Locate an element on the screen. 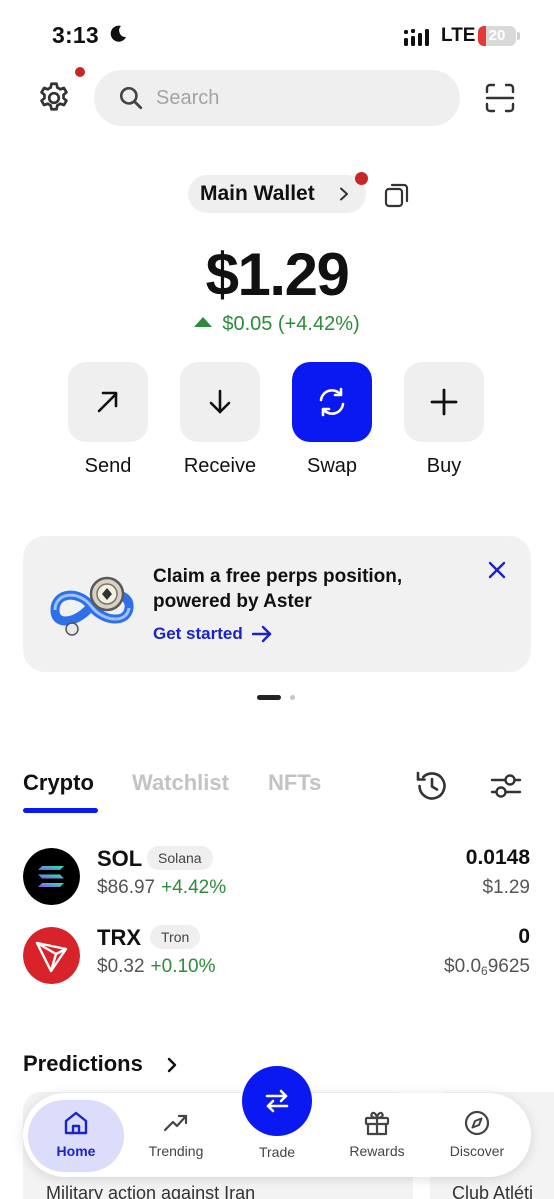 The height and width of the screenshot is (1199, 554). signal-icon is located at coordinates (416, 37).